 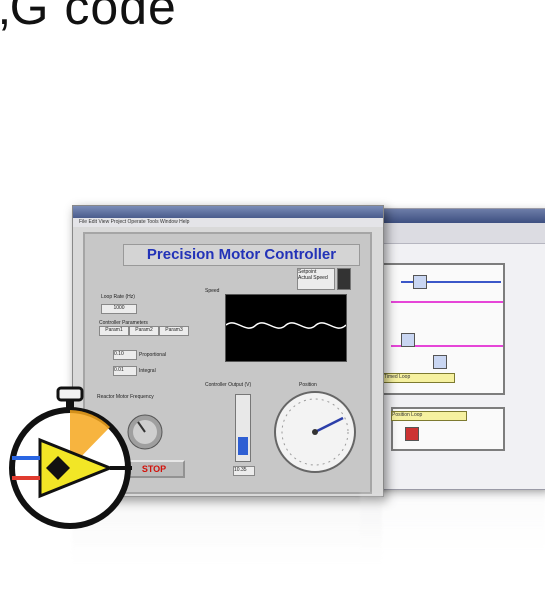 I want to click on integral-input: 0.01, so click(x=125, y=371).